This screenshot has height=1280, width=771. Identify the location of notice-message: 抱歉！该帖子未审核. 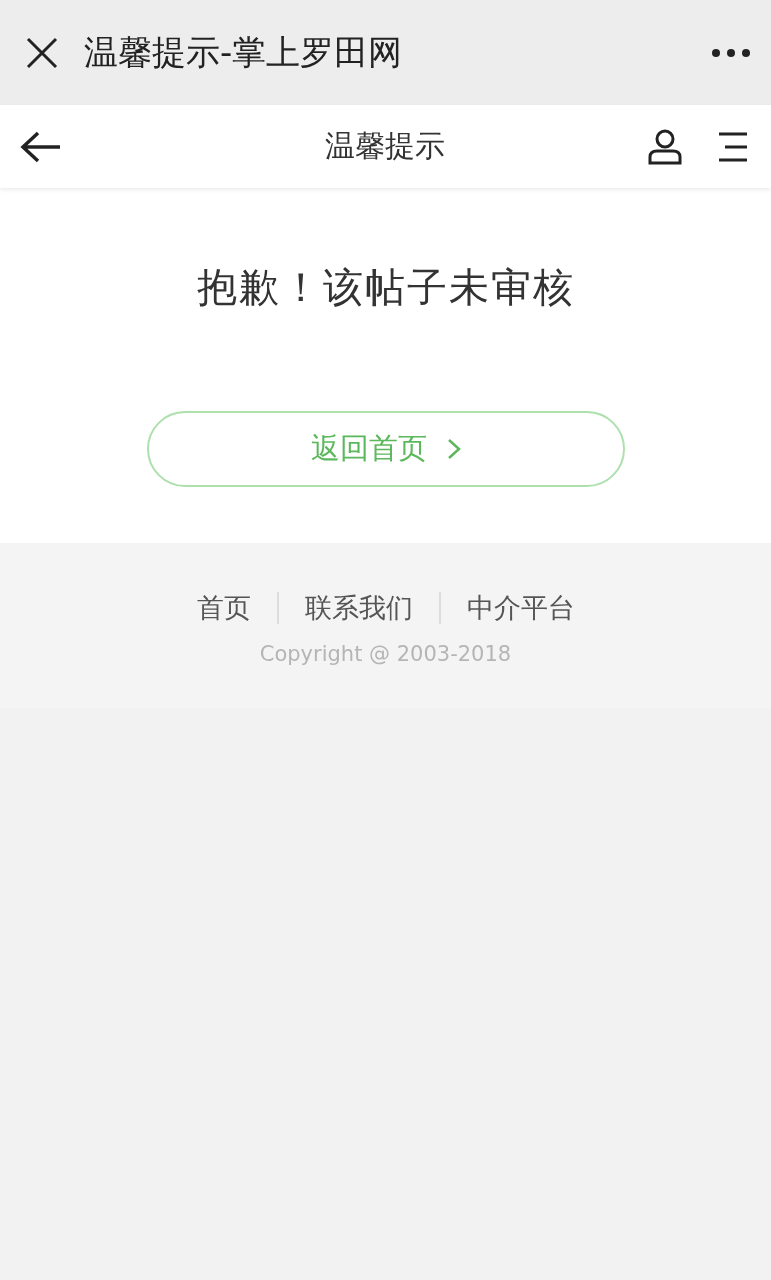
(385, 287).